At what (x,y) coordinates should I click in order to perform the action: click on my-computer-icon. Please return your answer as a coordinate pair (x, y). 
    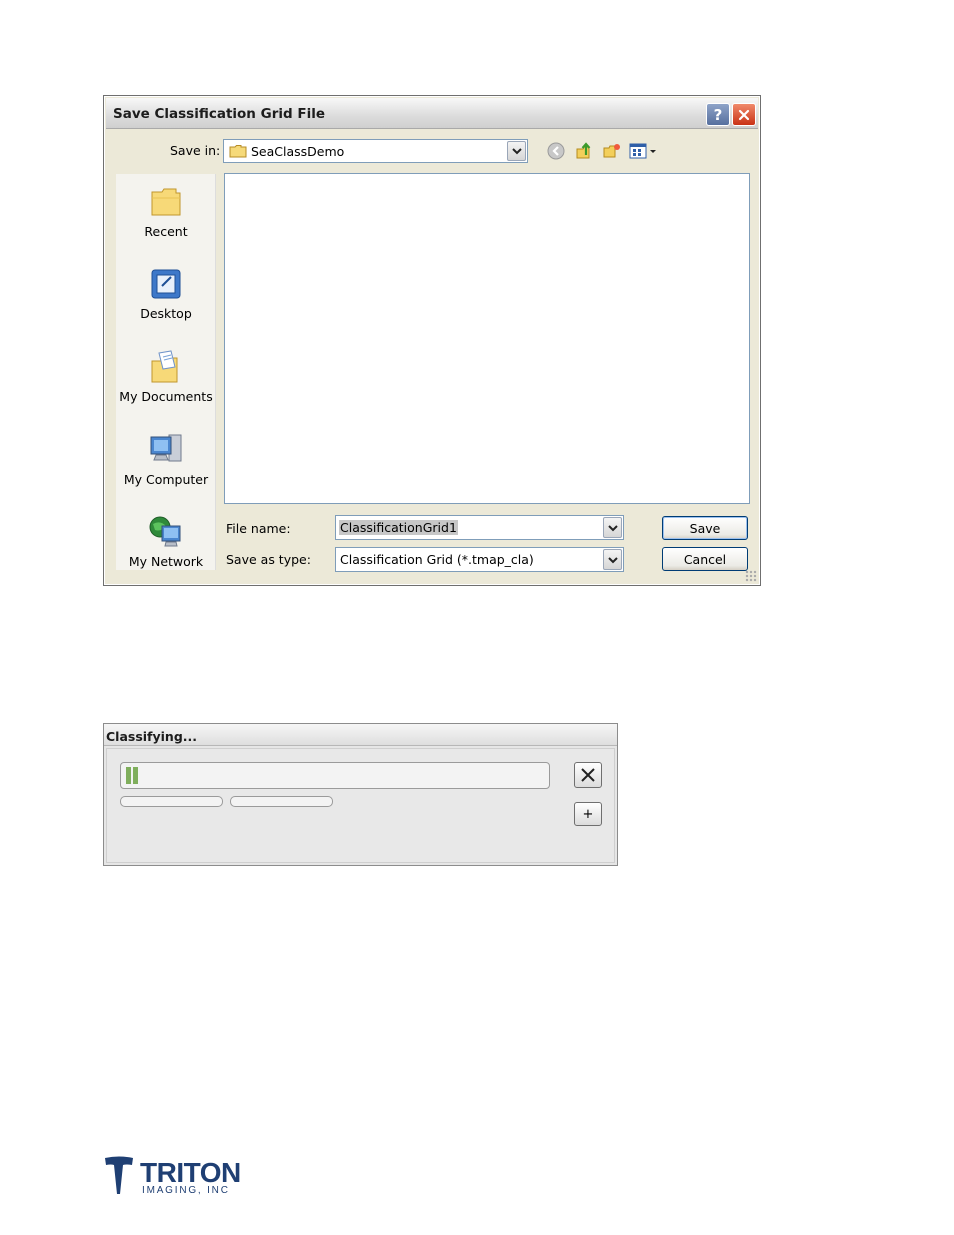
    Looking at the image, I should click on (166, 448).